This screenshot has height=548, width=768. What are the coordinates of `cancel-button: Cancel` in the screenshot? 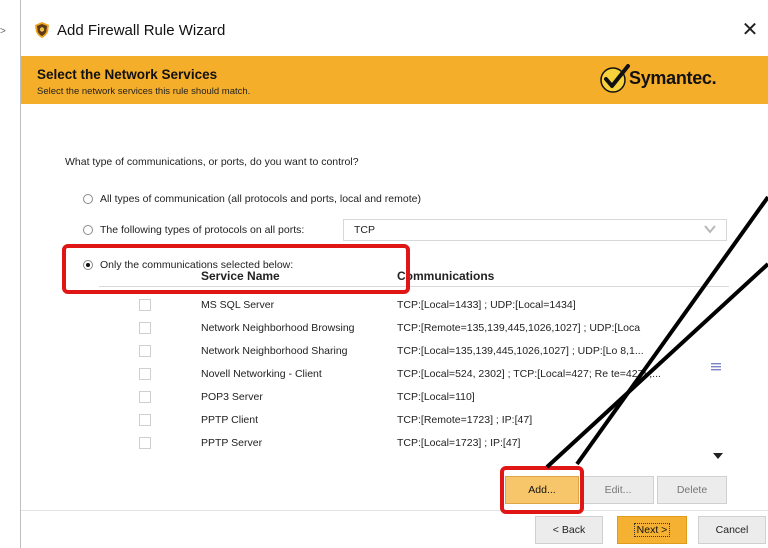 It's located at (732, 530).